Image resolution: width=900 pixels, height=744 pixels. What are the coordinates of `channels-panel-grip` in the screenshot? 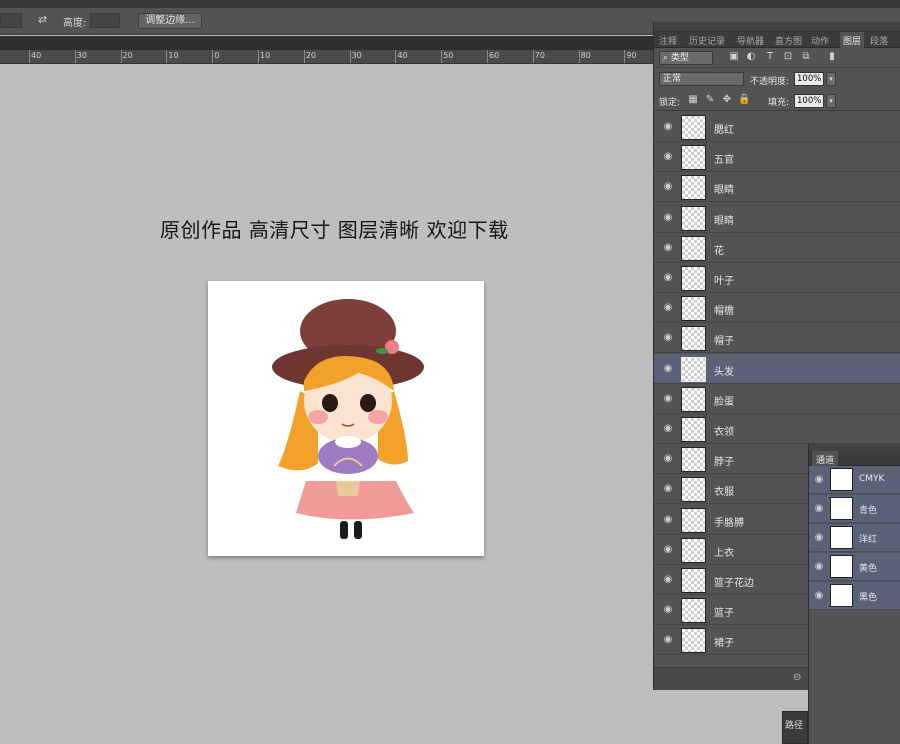 It's located at (854, 447).